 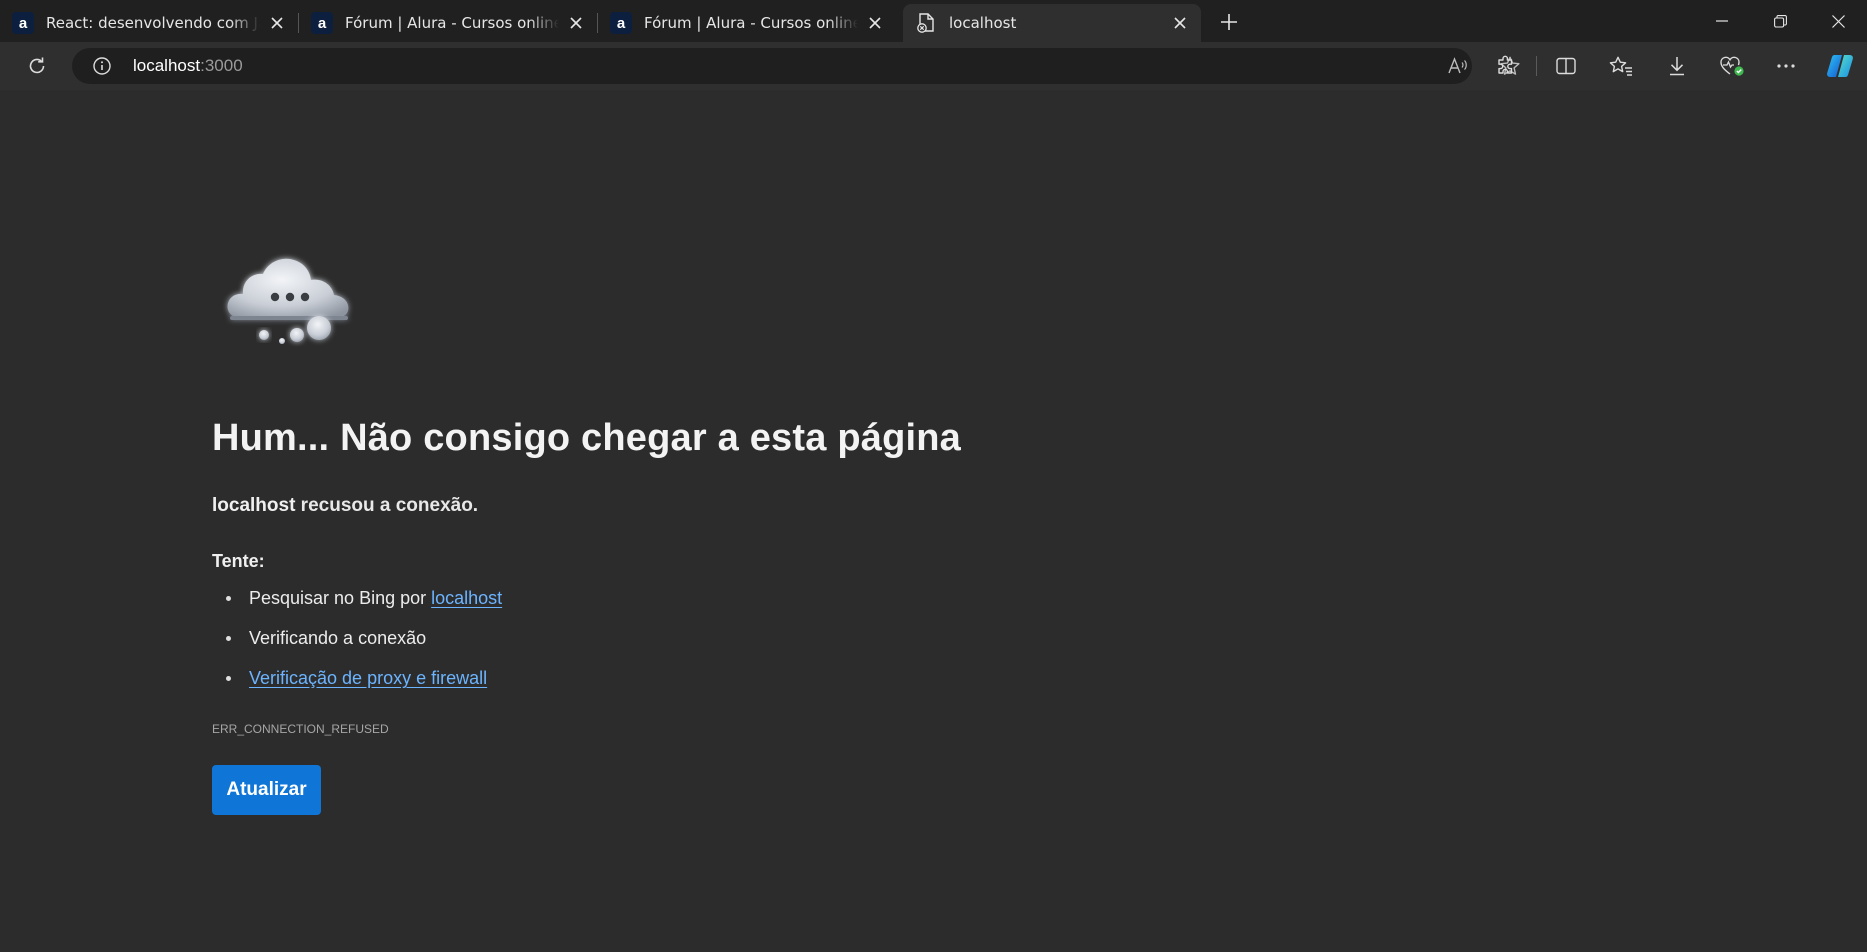 I want to click on reload-button, so click(x=37, y=66).